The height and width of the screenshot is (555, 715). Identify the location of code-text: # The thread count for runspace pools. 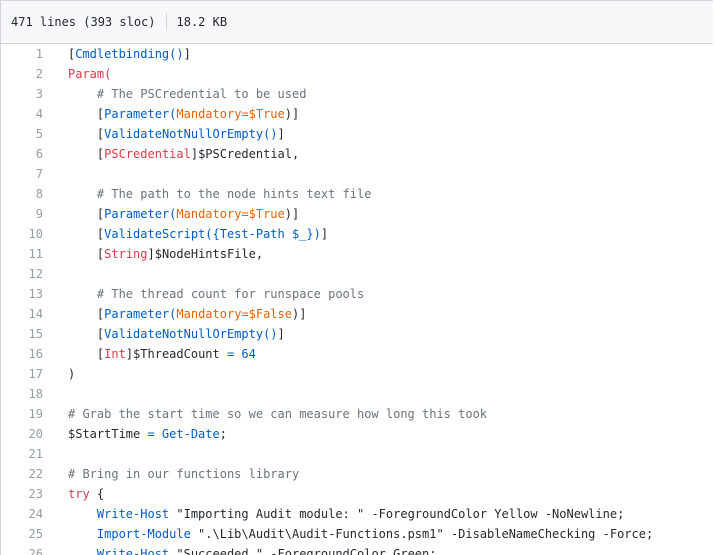
(216, 294).